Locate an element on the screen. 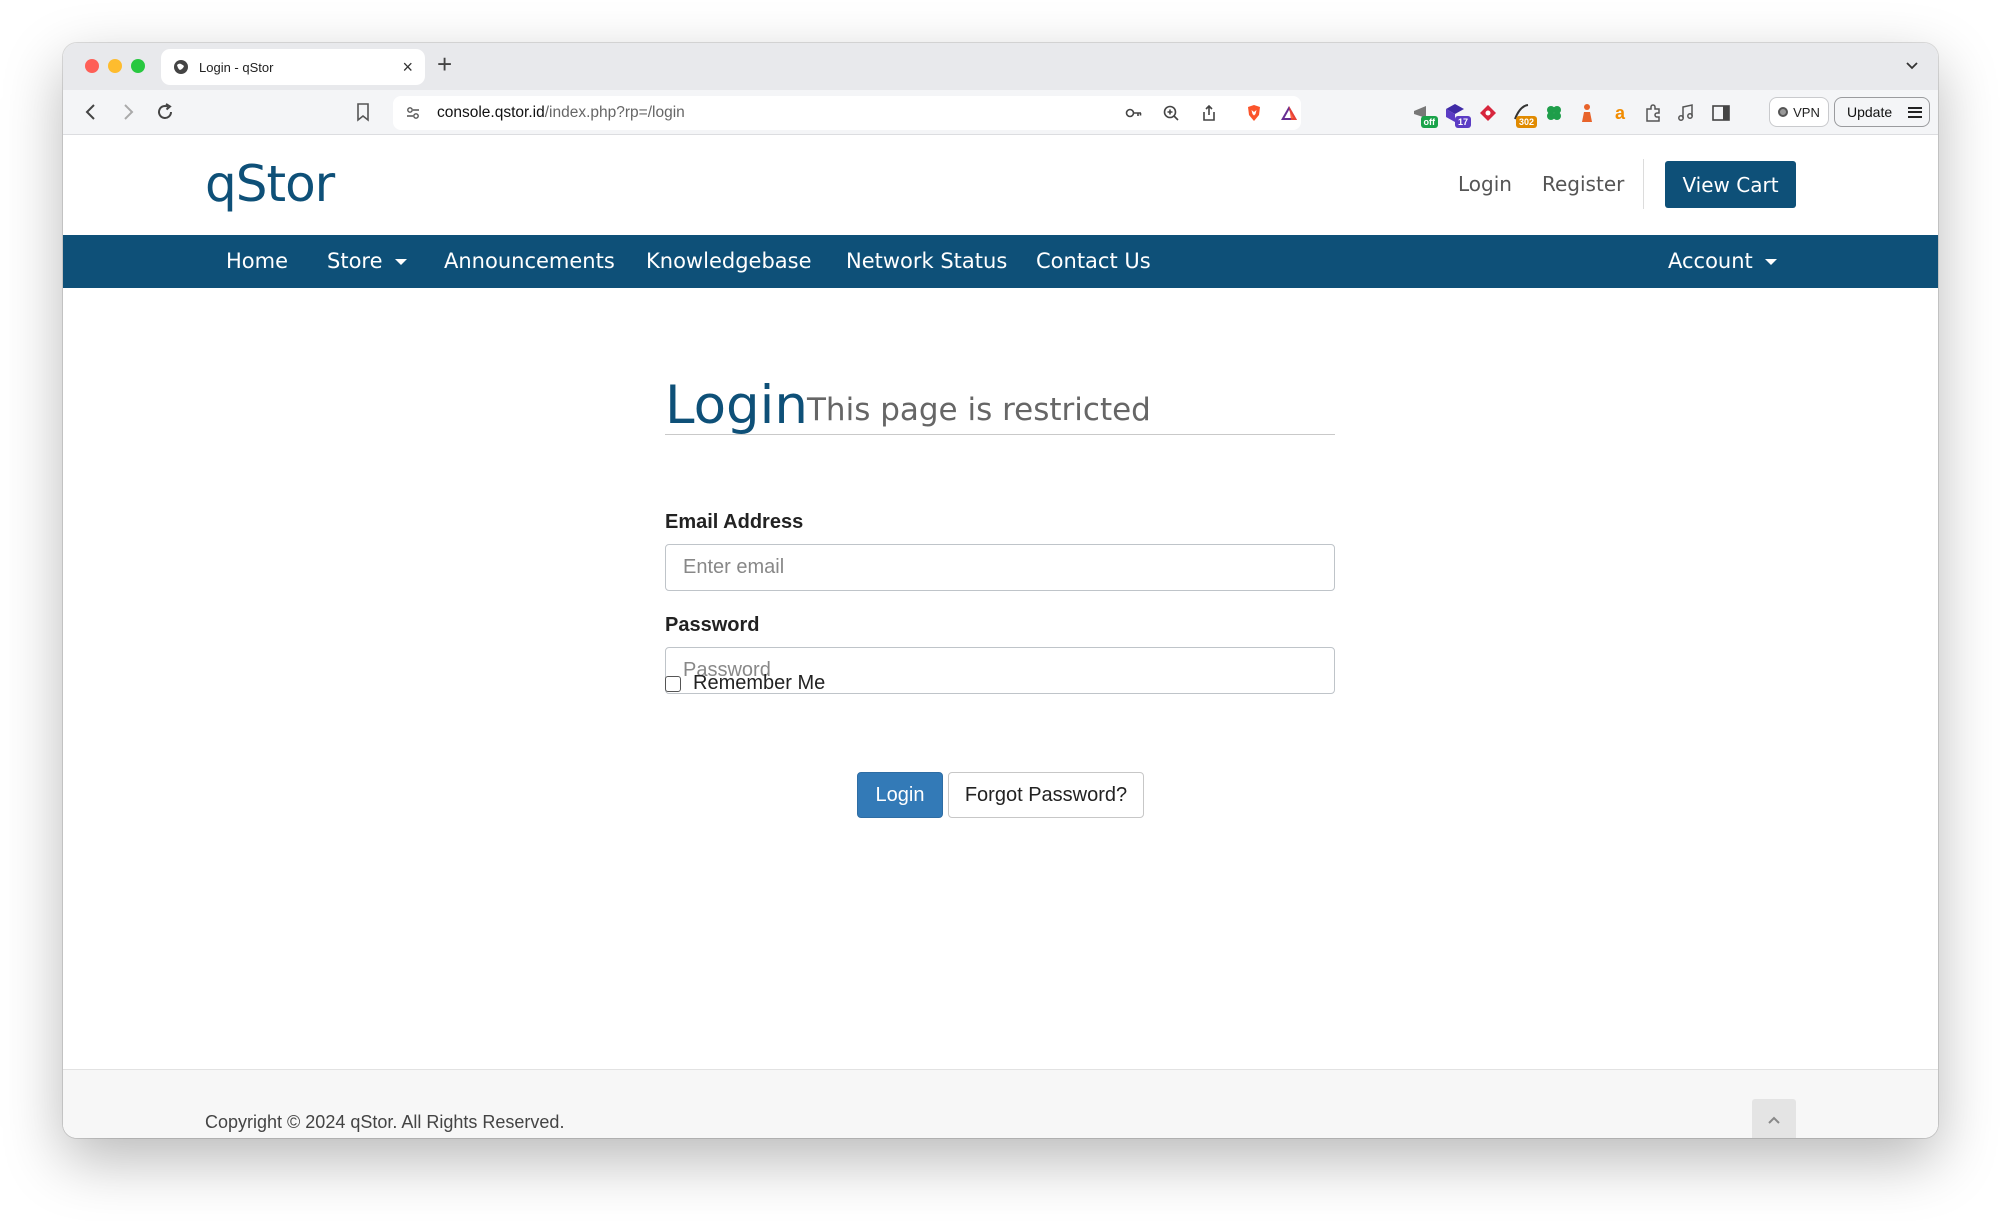 This screenshot has height=1221, width=2000. redirect-extension-badge: 302 is located at coordinates (1526, 122).